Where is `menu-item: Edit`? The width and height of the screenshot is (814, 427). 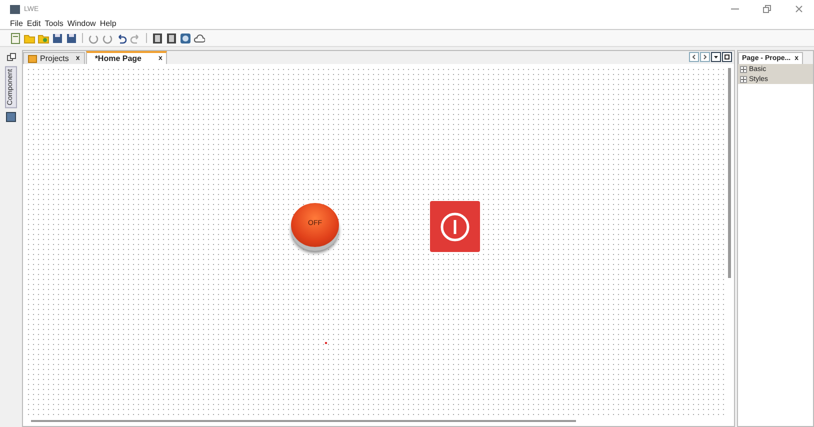
menu-item: Edit is located at coordinates (33, 23).